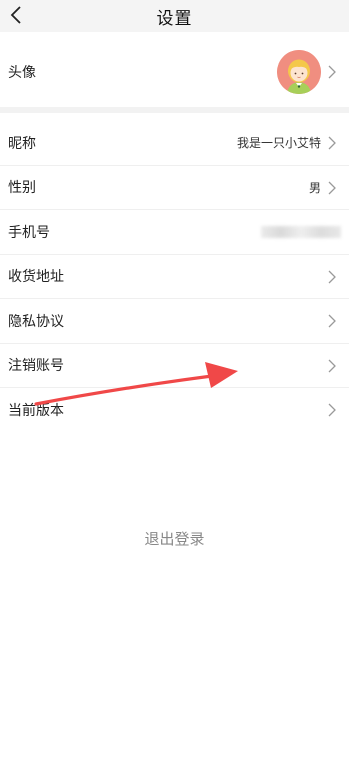  Describe the element at coordinates (36, 277) in the screenshot. I see `address-label: 收货地址` at that location.